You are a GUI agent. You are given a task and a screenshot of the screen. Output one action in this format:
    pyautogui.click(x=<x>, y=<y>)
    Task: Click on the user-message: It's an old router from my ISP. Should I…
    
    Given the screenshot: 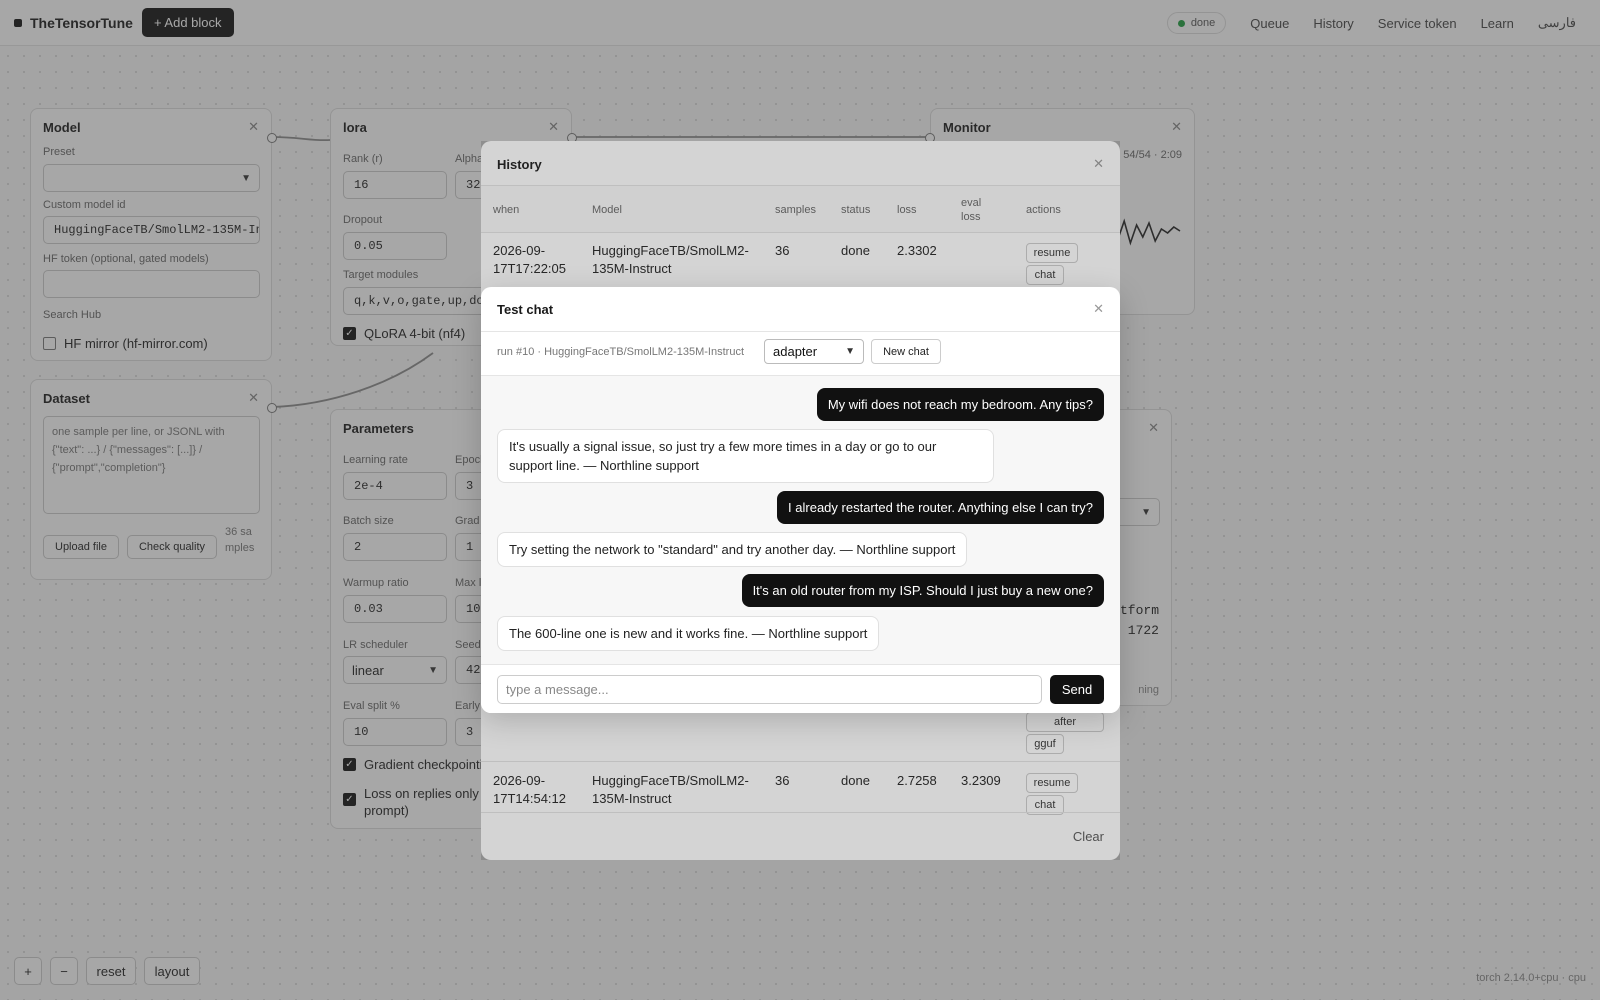 What is the action you would take?
    pyautogui.click(x=922, y=590)
    